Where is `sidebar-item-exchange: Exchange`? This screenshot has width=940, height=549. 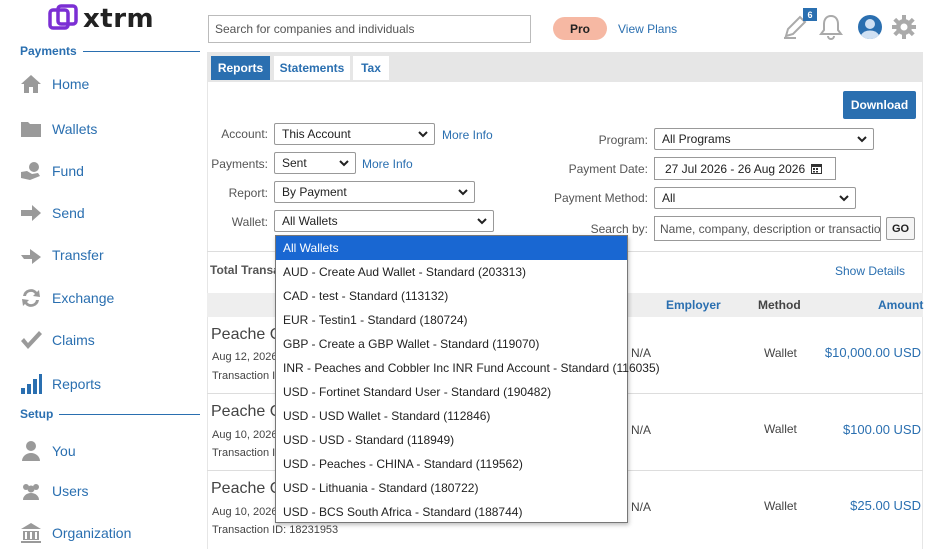 sidebar-item-exchange: Exchange is located at coordinates (110, 298).